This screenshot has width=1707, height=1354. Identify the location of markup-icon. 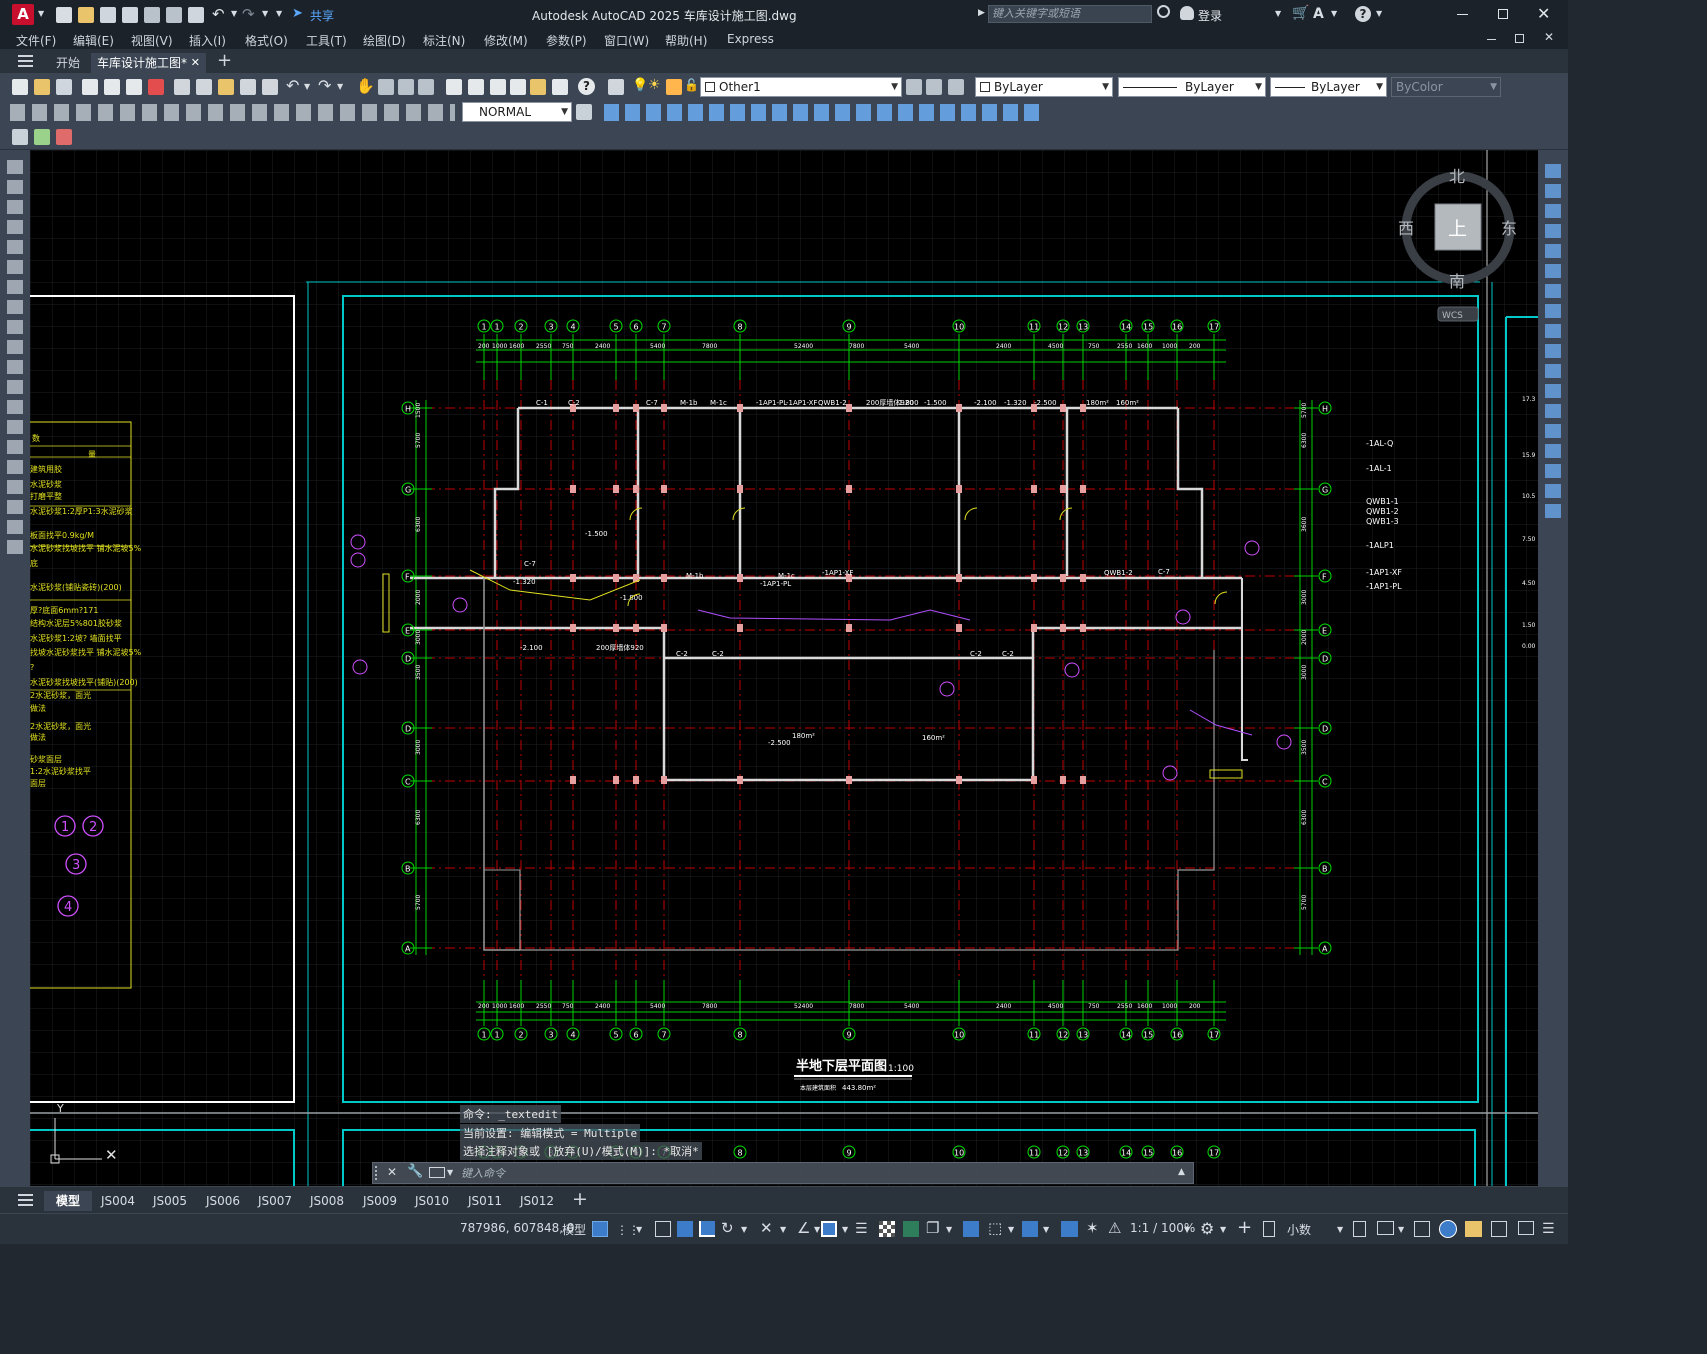
(538, 87).